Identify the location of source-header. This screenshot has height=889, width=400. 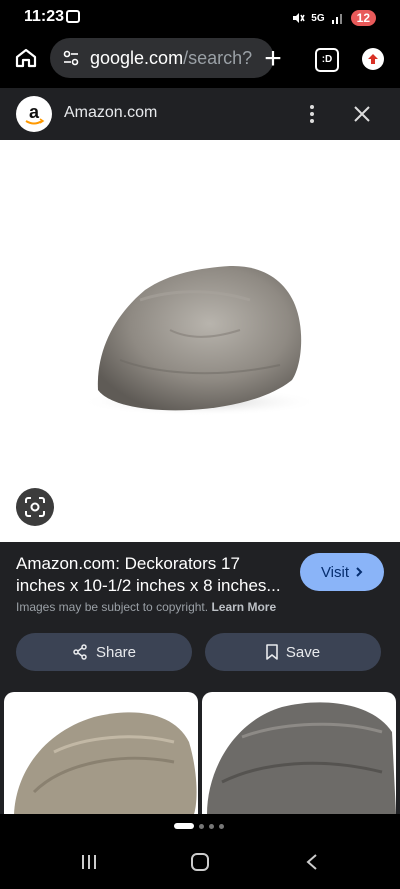
(200, 114).